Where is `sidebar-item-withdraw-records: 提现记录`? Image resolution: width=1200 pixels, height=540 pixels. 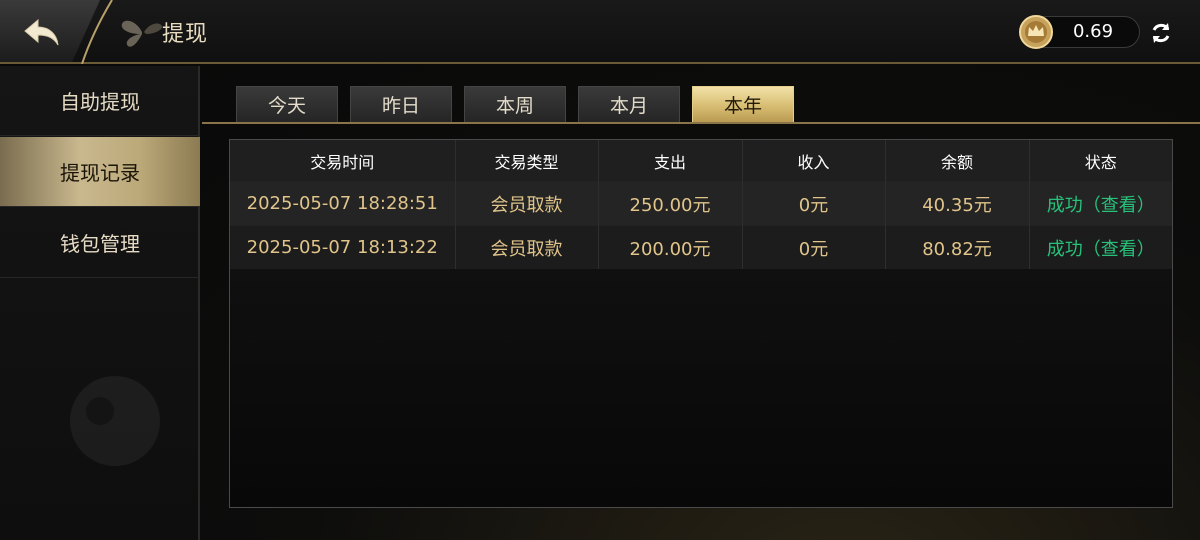
sidebar-item-withdraw-records: 提现记录 is located at coordinates (100, 172).